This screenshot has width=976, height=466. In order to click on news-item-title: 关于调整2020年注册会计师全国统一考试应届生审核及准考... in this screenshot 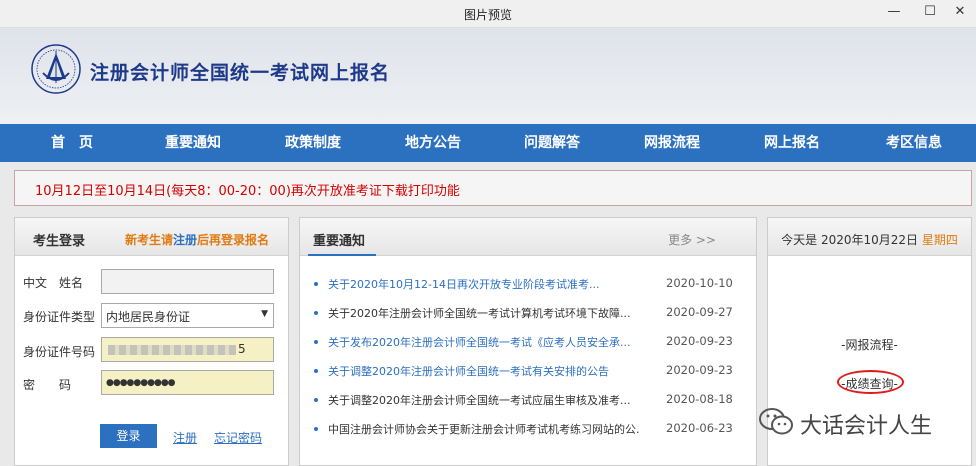, I will do `click(484, 400)`.